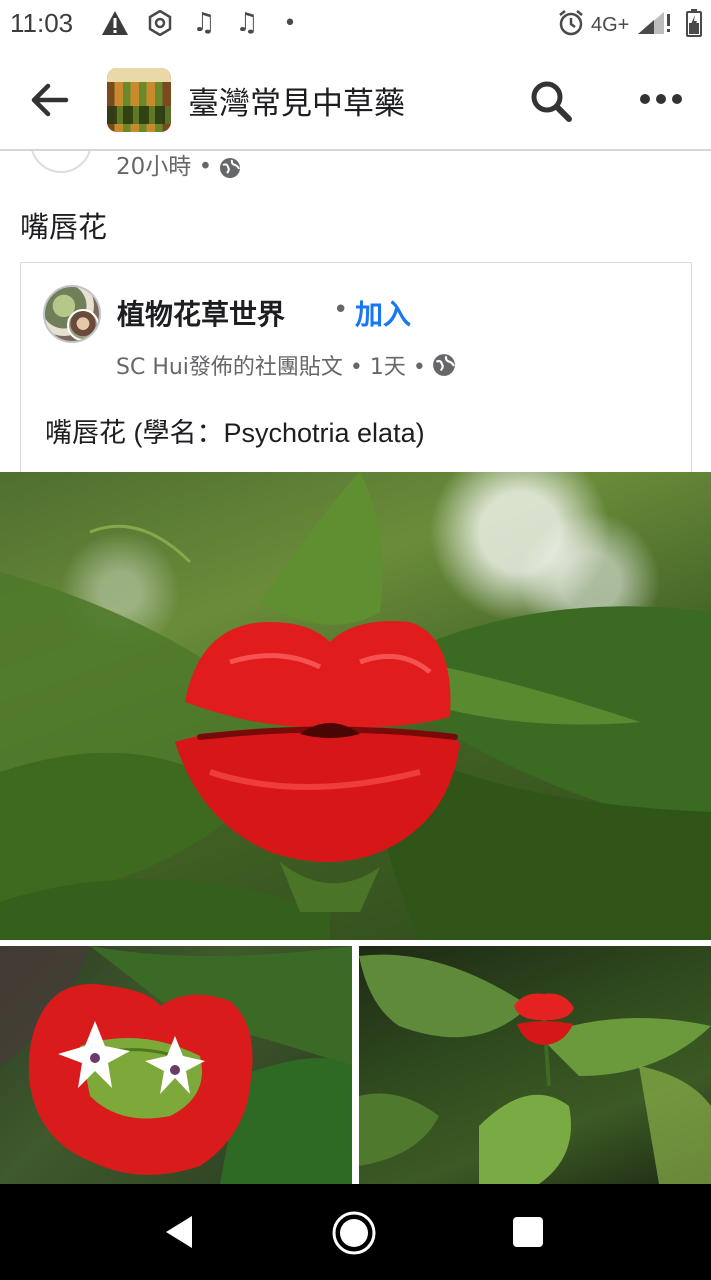  I want to click on more-button, so click(661, 99).